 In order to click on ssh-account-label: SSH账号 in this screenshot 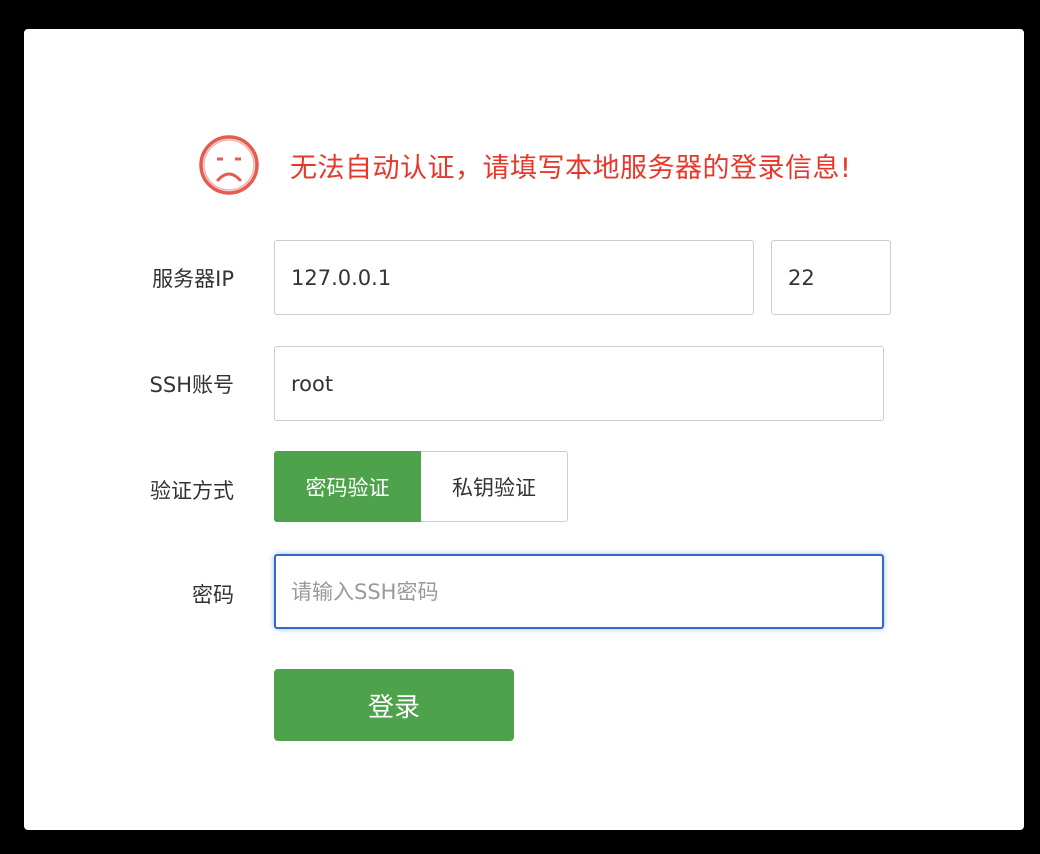, I will do `click(191, 385)`.